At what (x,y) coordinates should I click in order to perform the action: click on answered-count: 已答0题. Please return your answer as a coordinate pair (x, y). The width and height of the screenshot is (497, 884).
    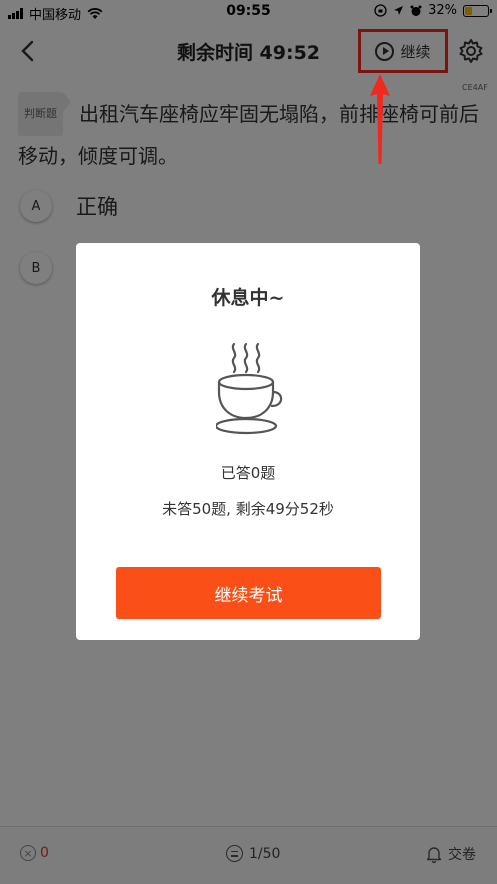
    Looking at the image, I should click on (248, 473).